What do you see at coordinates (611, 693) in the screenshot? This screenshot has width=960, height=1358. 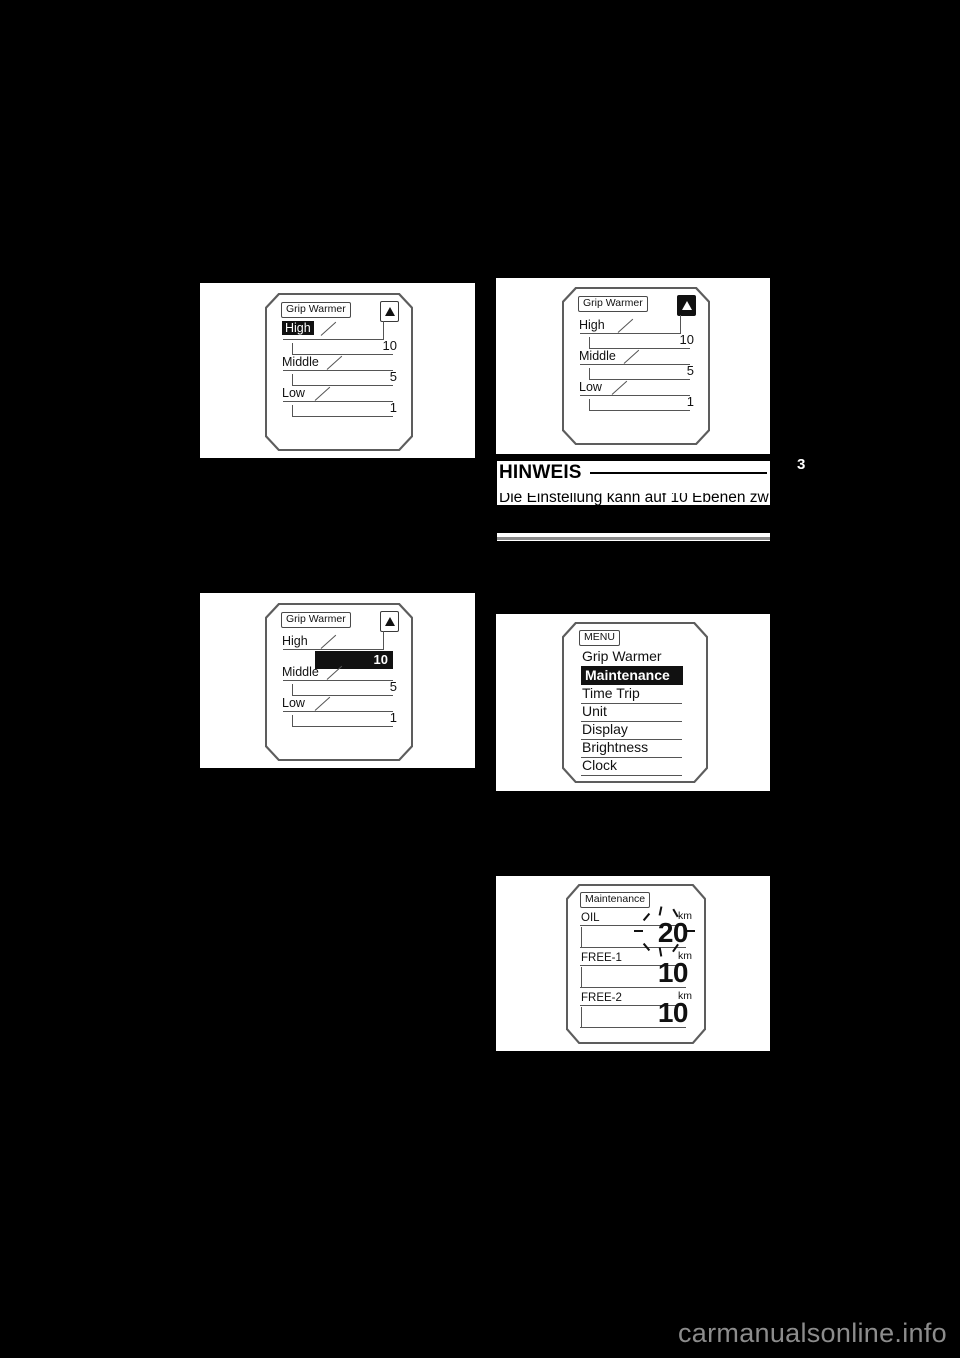 I see `menu-item-time-trip: Time Trip` at bounding box center [611, 693].